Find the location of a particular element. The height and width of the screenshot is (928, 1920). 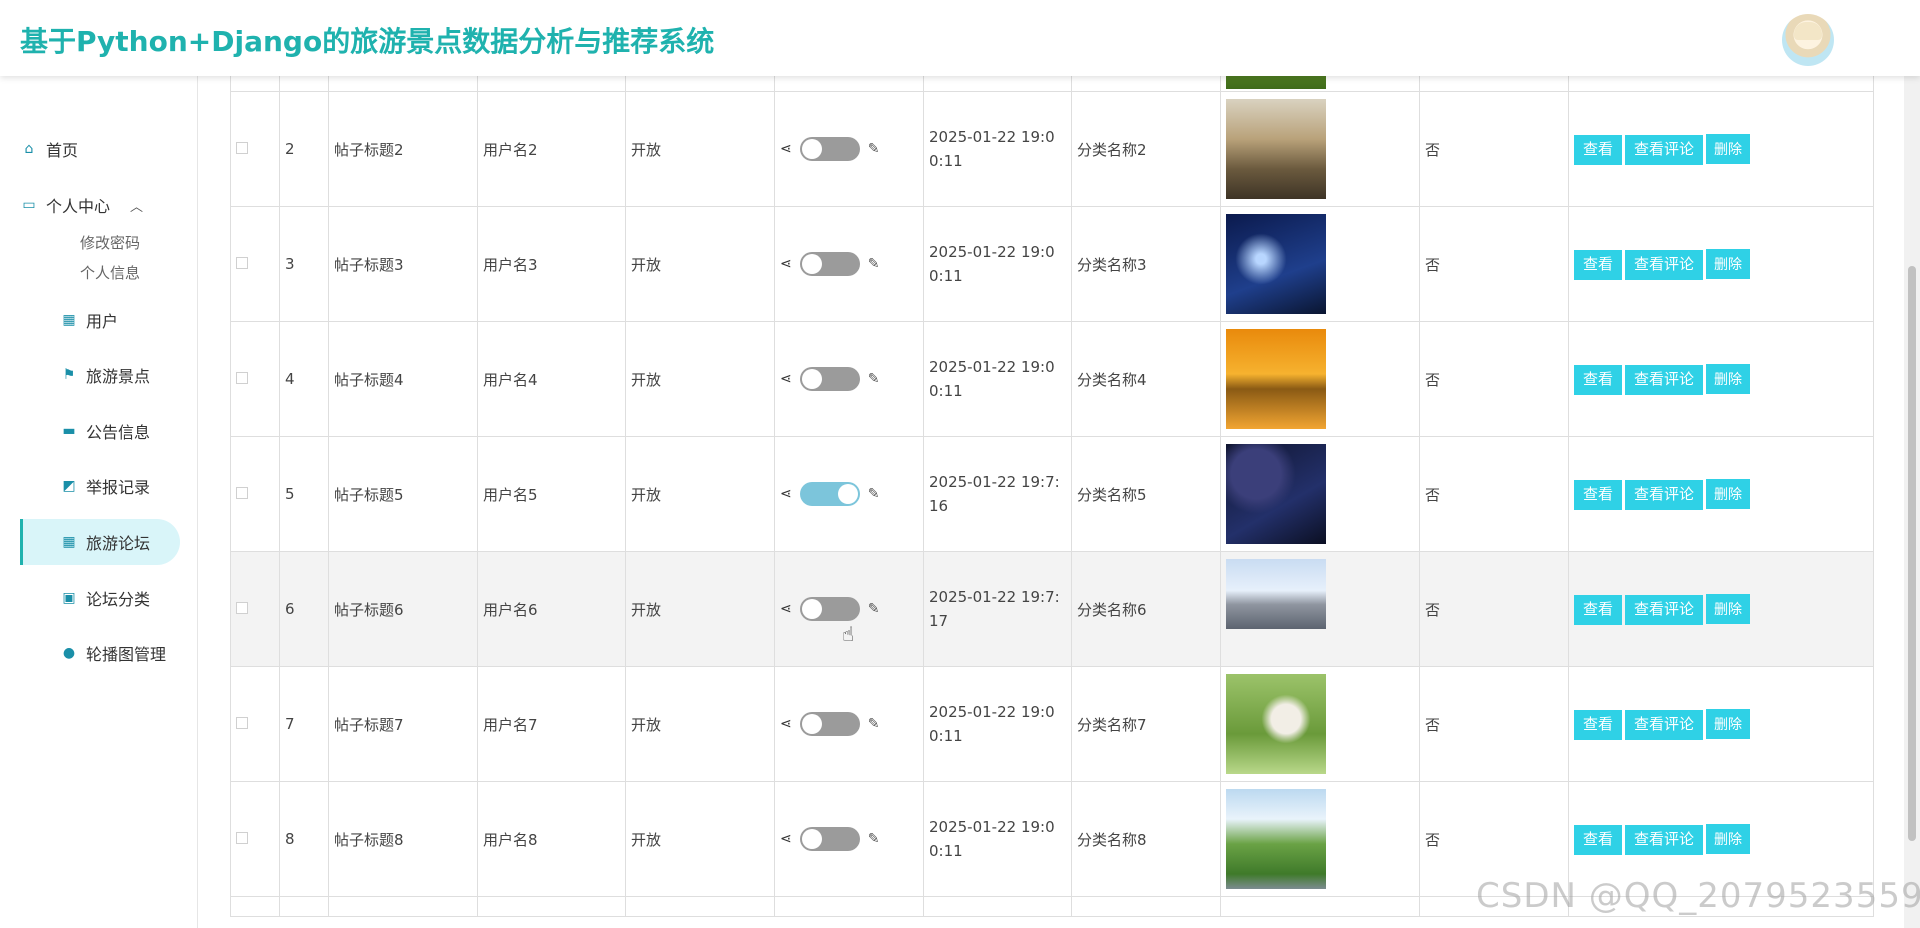

post-status: 开放 is located at coordinates (700, 609).